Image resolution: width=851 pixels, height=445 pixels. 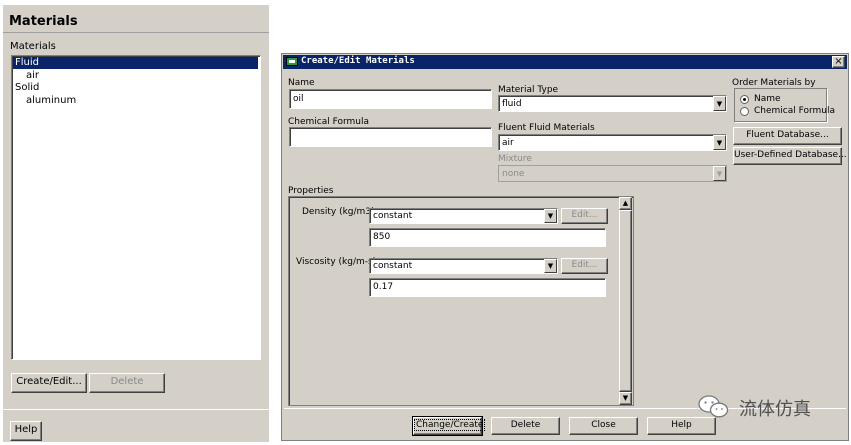 What do you see at coordinates (338, 212) in the screenshot?
I see `density-label: Density (kg/m3)` at bounding box center [338, 212].